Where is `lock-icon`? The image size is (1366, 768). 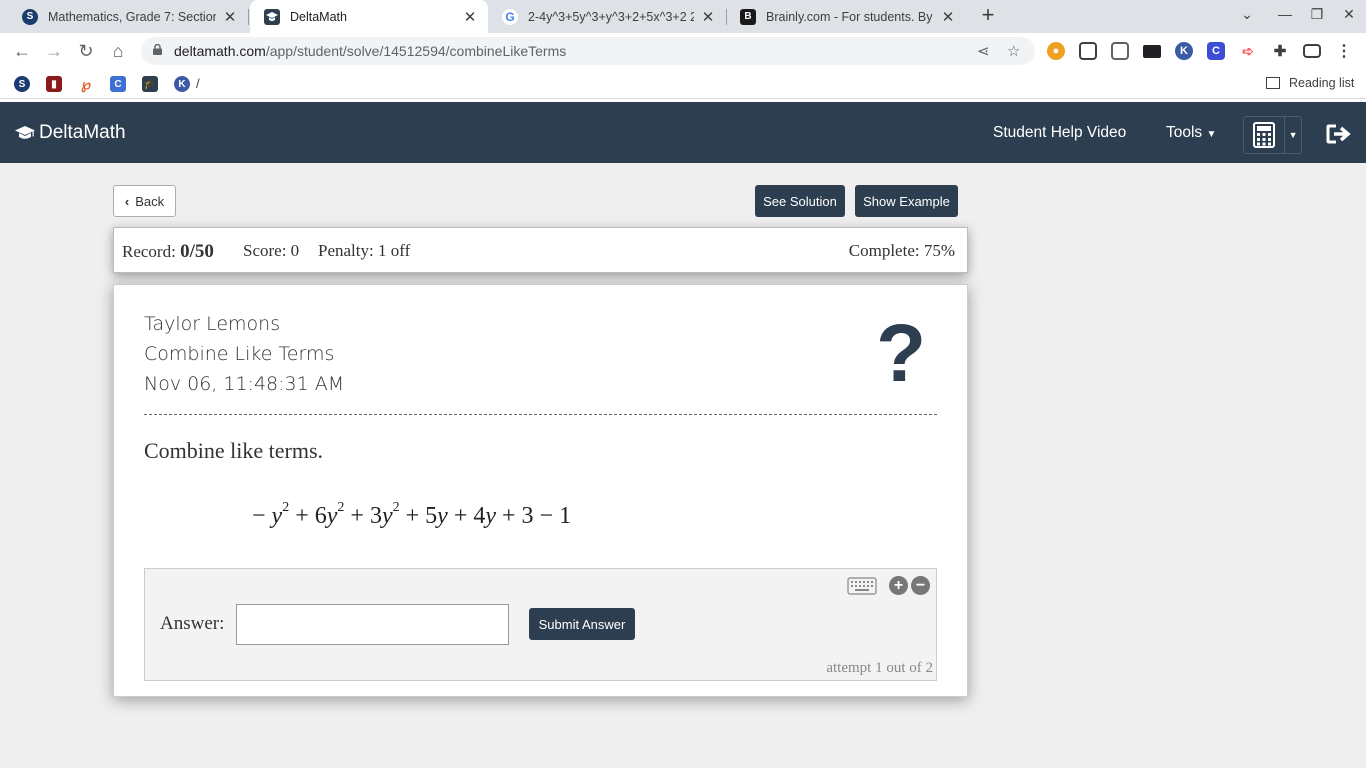
lock-icon is located at coordinates (157, 49).